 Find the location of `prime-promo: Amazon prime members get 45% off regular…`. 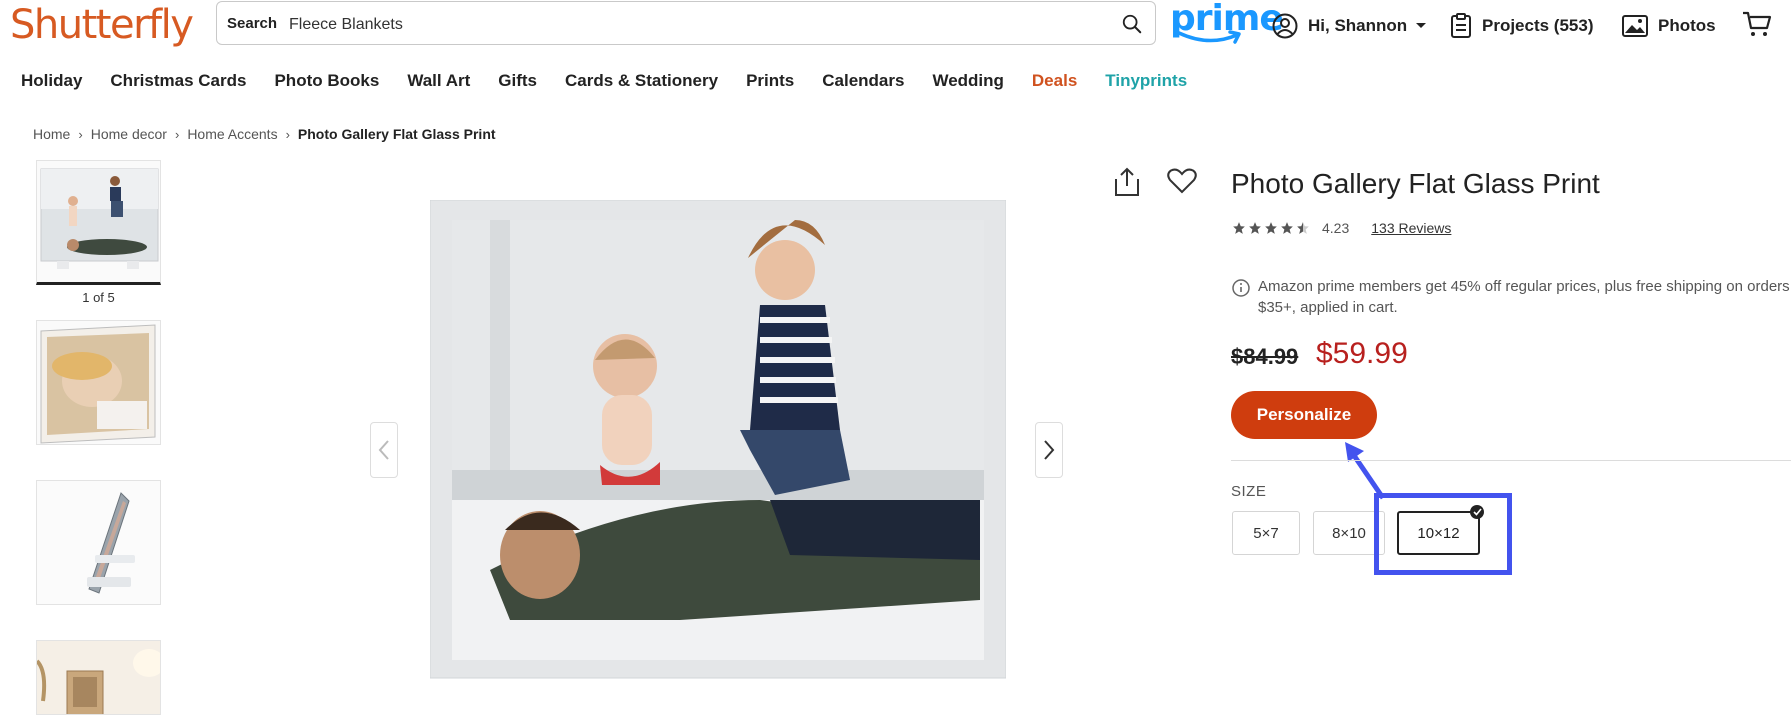

prime-promo: Amazon prime members get 45% off regular… is located at coordinates (1511, 297).